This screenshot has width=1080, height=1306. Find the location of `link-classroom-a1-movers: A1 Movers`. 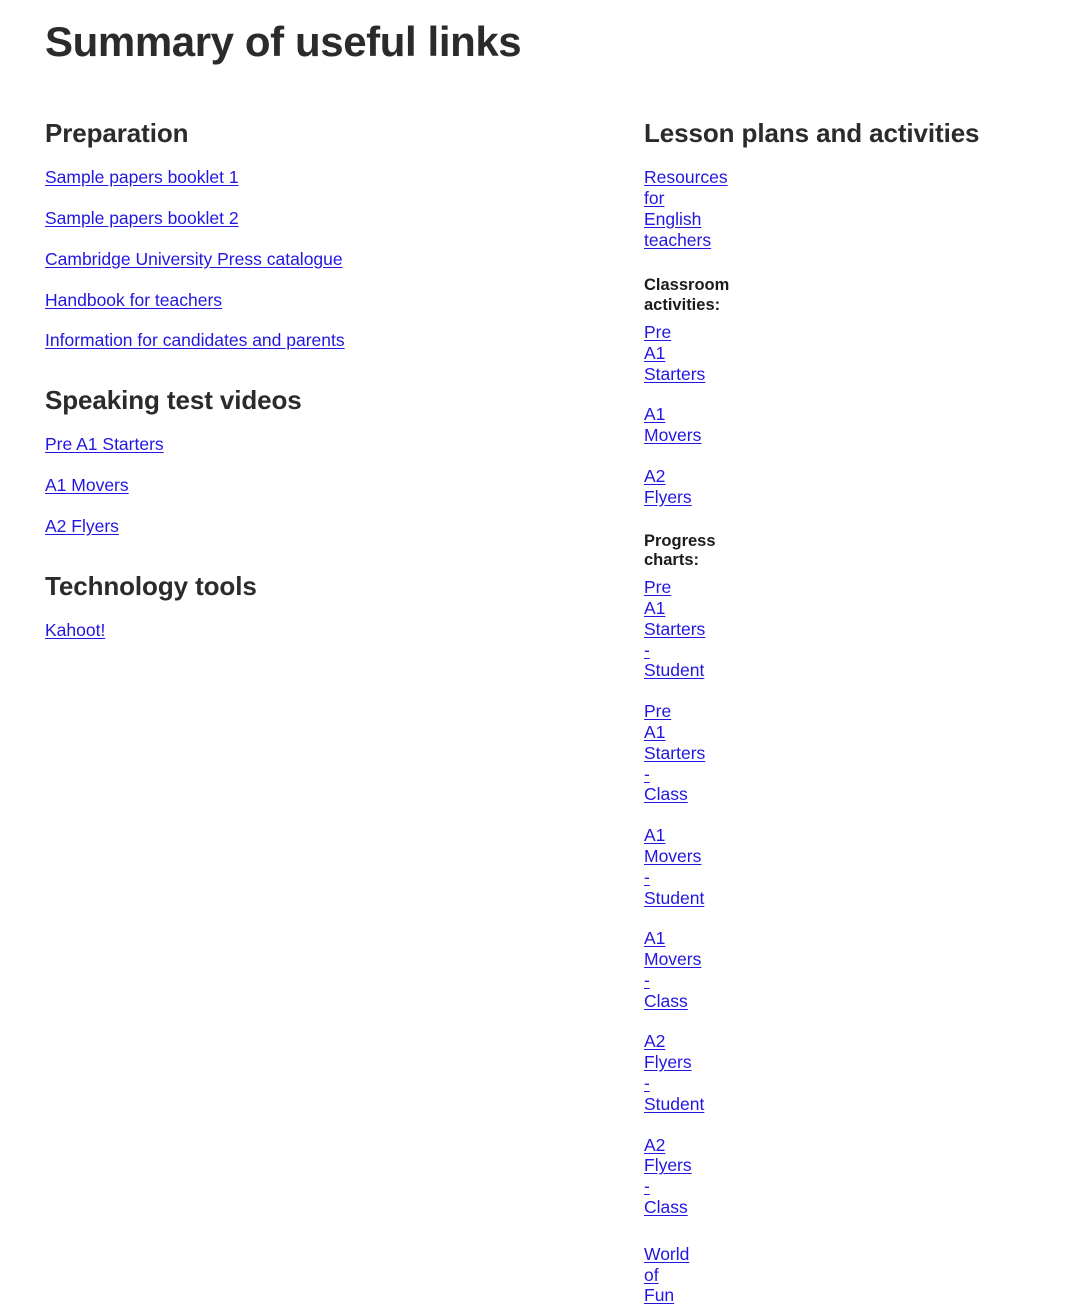

link-classroom-a1-movers: A1 Movers is located at coordinates (672, 424).